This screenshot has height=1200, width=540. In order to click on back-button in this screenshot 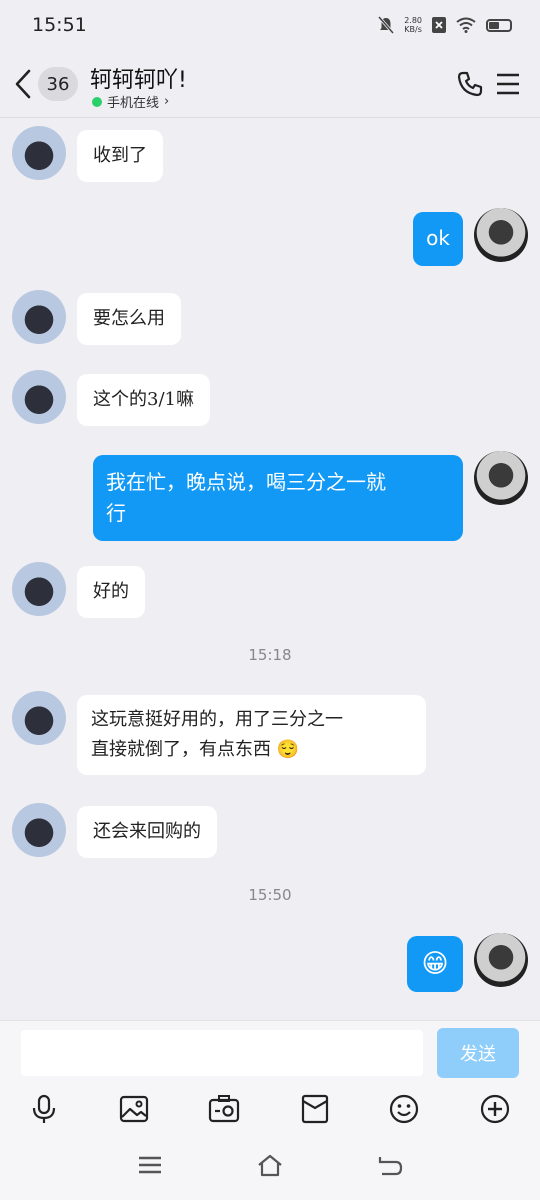, I will do `click(26, 84)`.